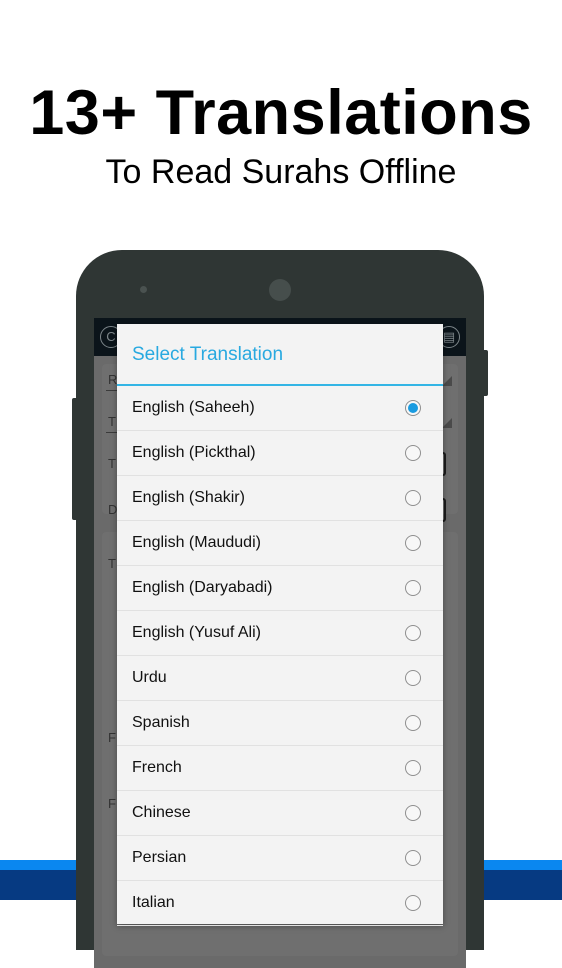 This screenshot has height=968, width=562. I want to click on translation-option: Persian, so click(280, 858).